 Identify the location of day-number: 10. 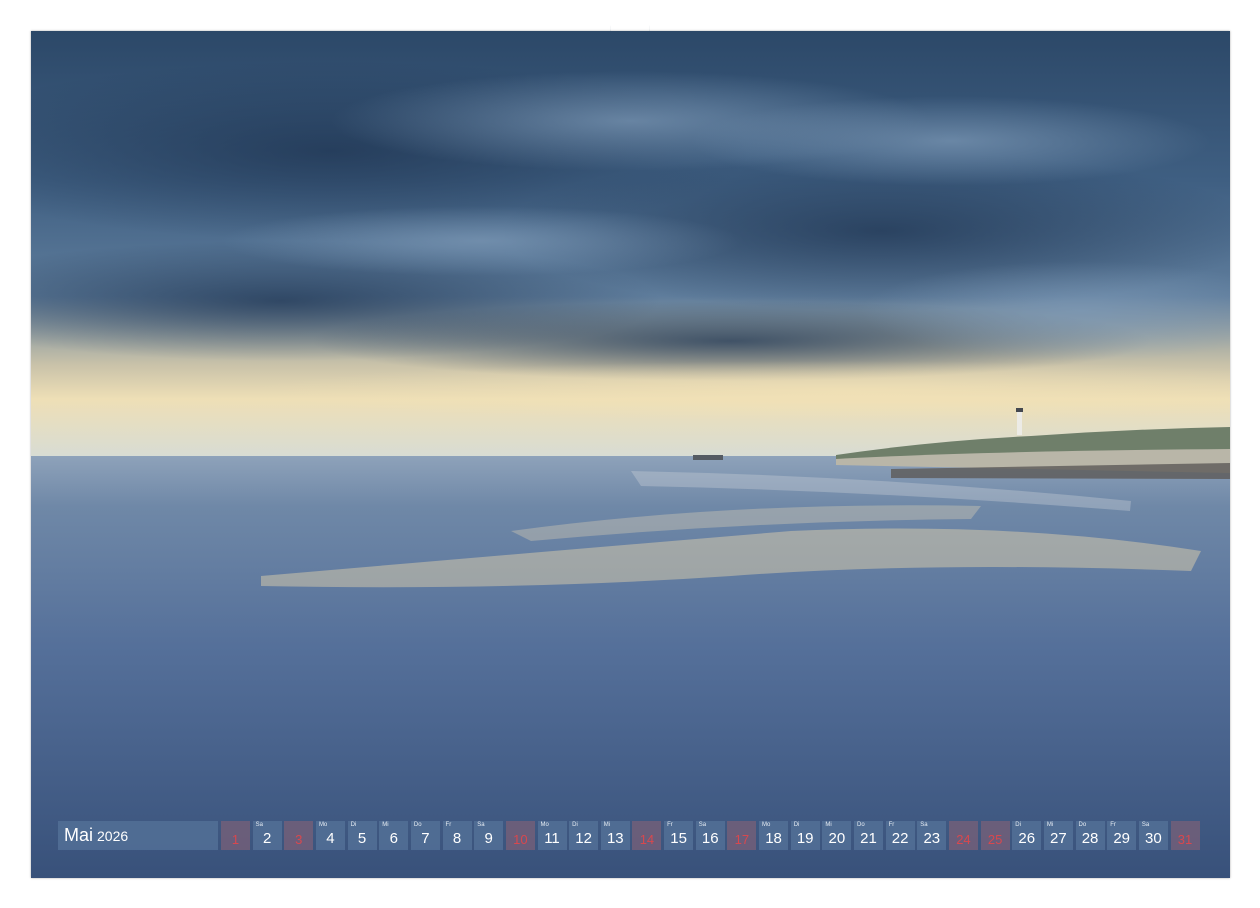
(520, 839).